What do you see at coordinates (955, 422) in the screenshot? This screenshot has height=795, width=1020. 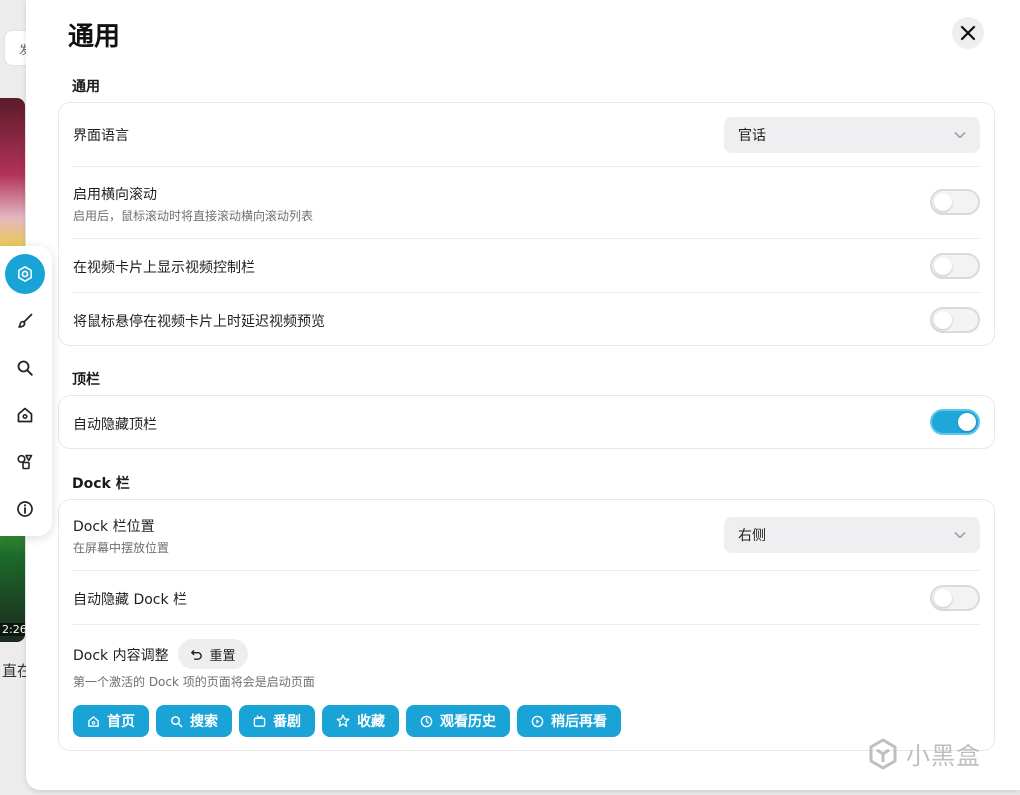 I see `auto-hide-topbar-toggle` at bounding box center [955, 422].